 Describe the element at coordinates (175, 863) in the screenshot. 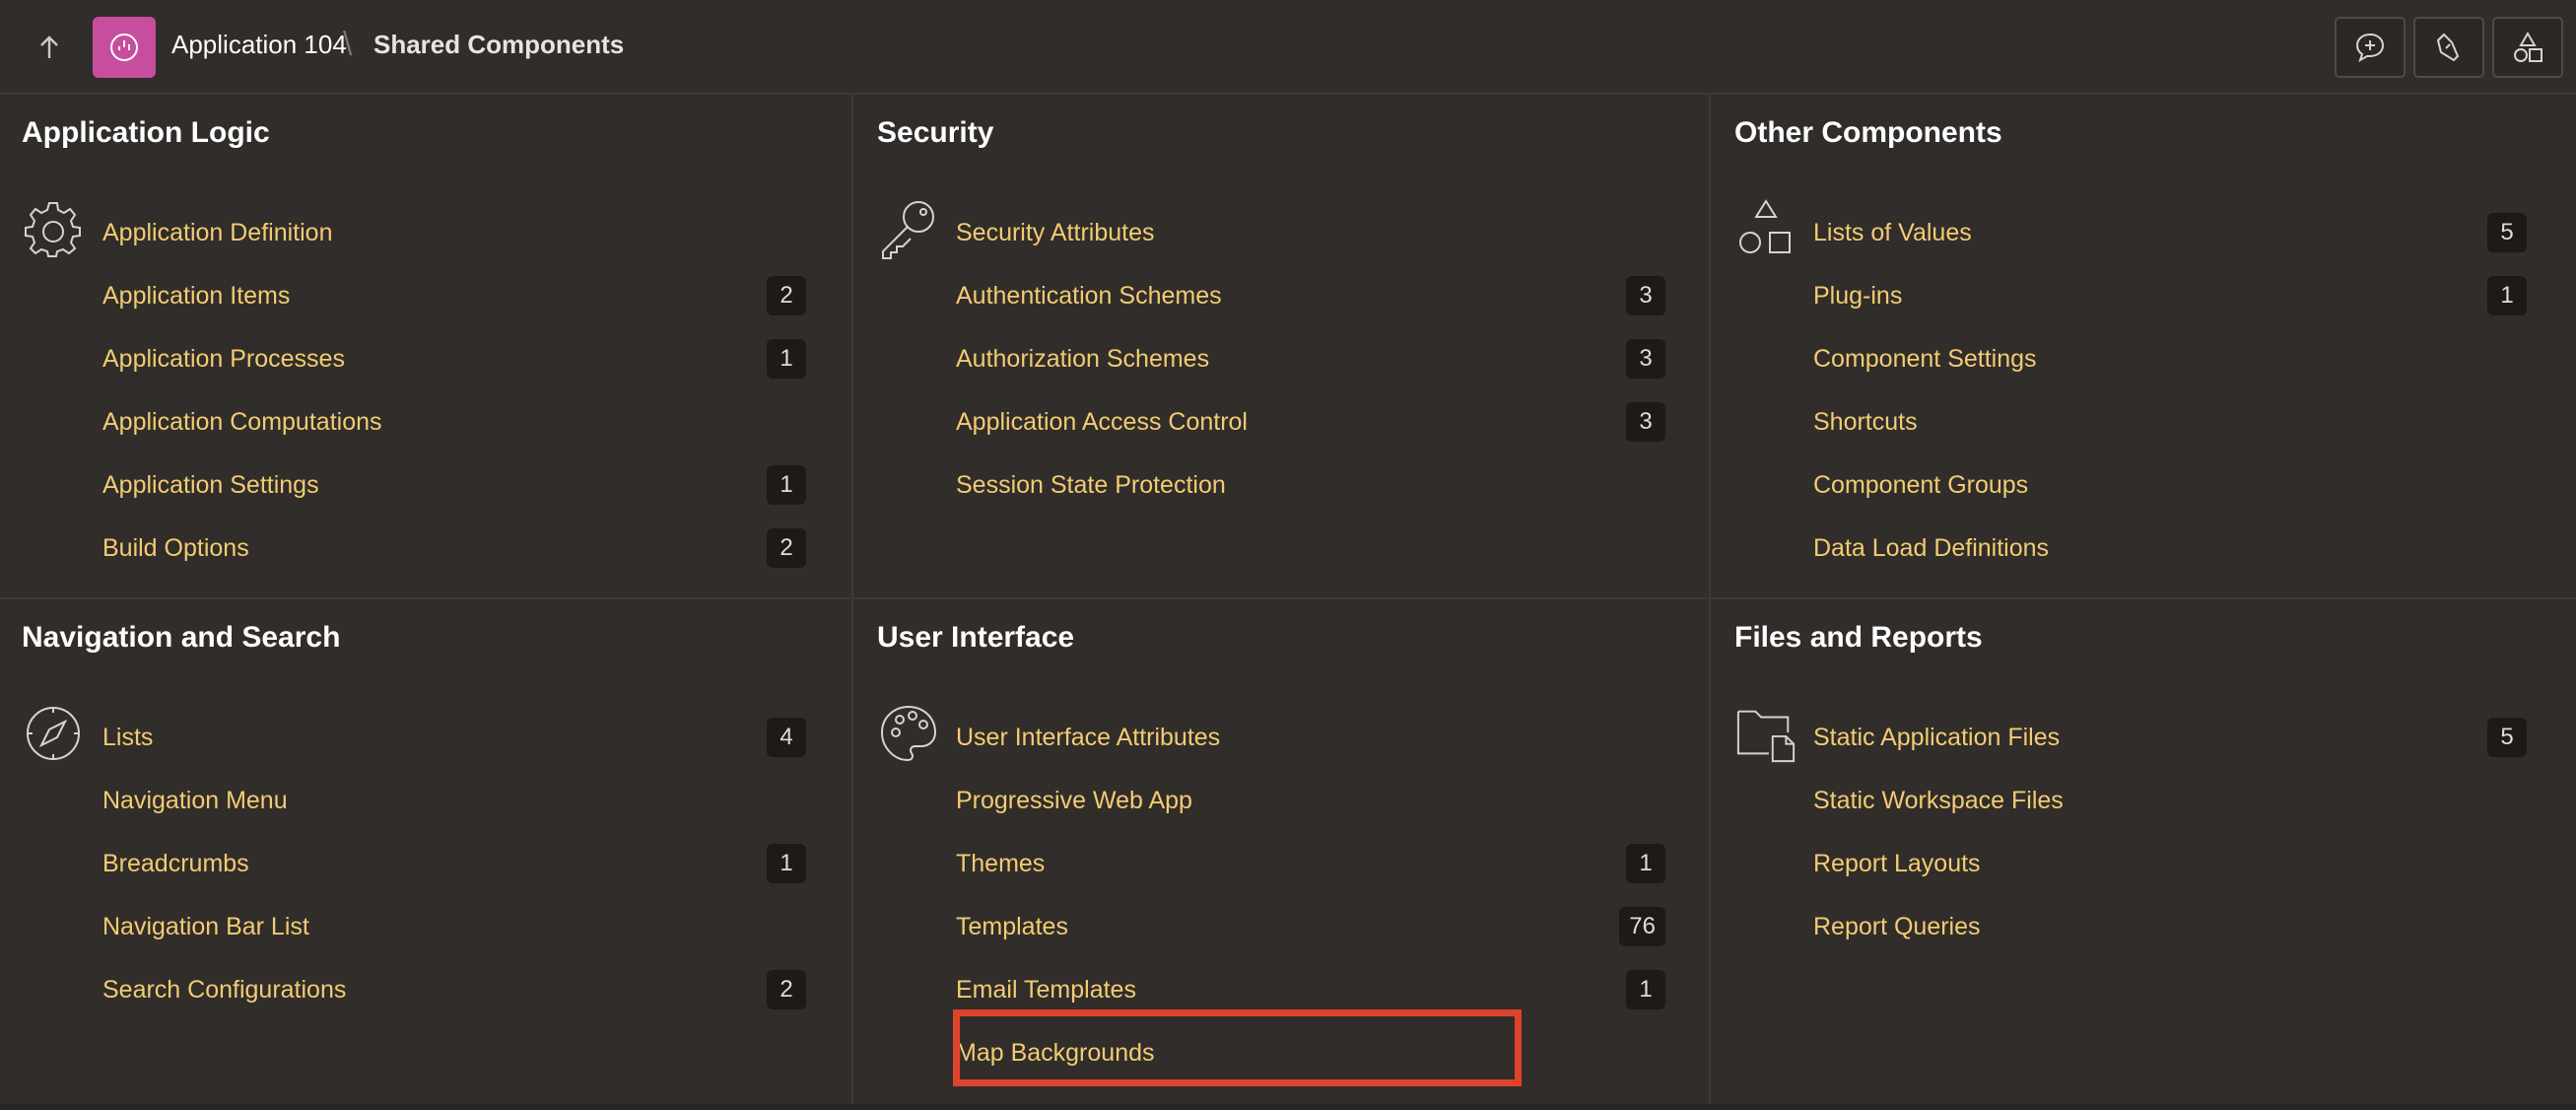

I see `item-label: Breadcrumbs` at that location.